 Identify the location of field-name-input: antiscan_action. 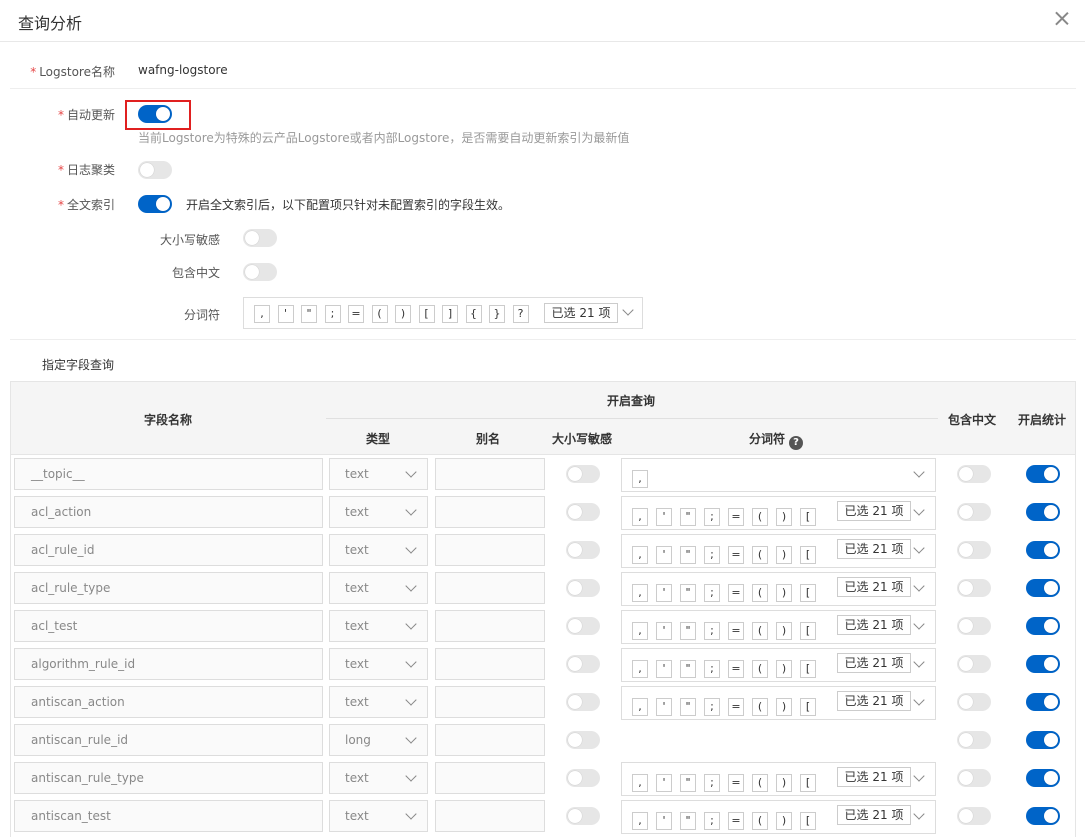
(168, 702).